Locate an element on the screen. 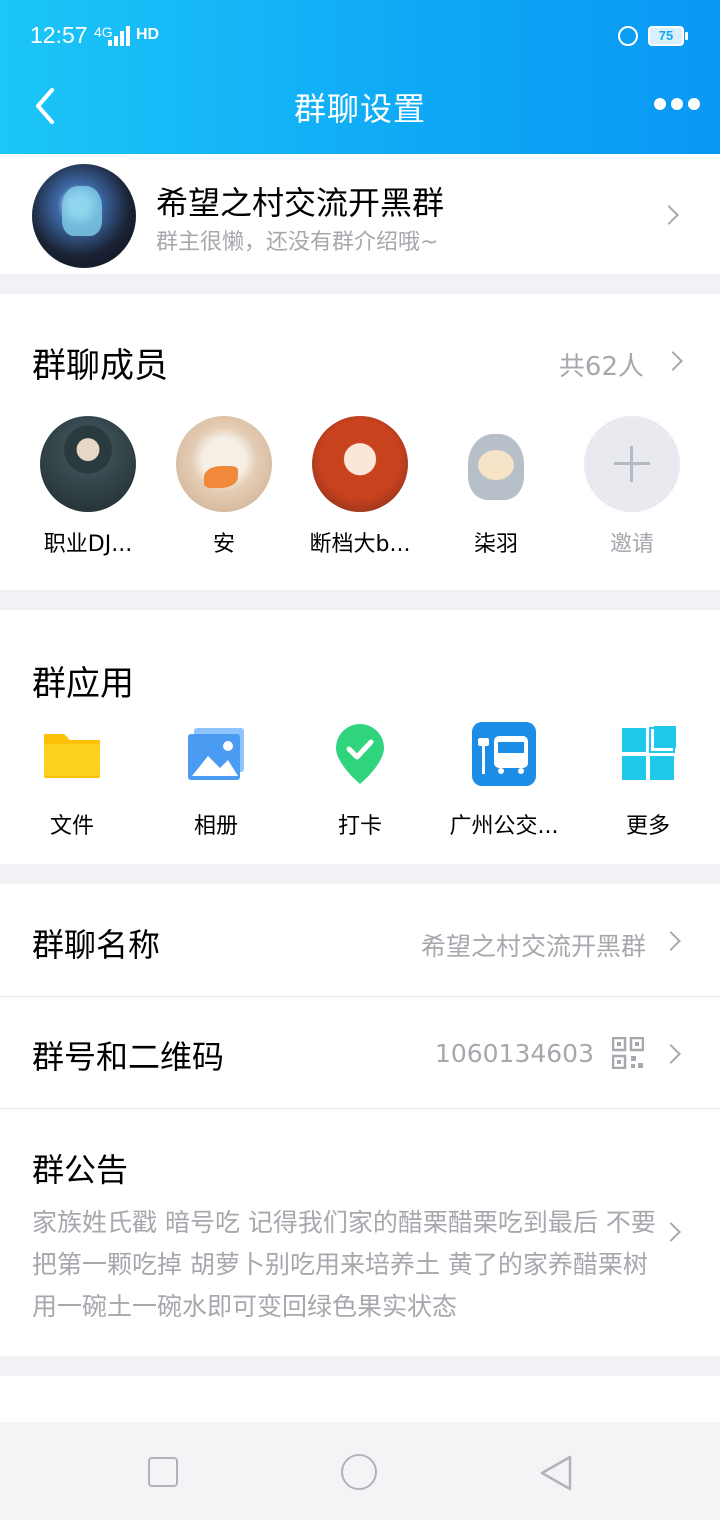 This screenshot has height=1520, width=720. member-name: 柒羽 is located at coordinates (495, 544).